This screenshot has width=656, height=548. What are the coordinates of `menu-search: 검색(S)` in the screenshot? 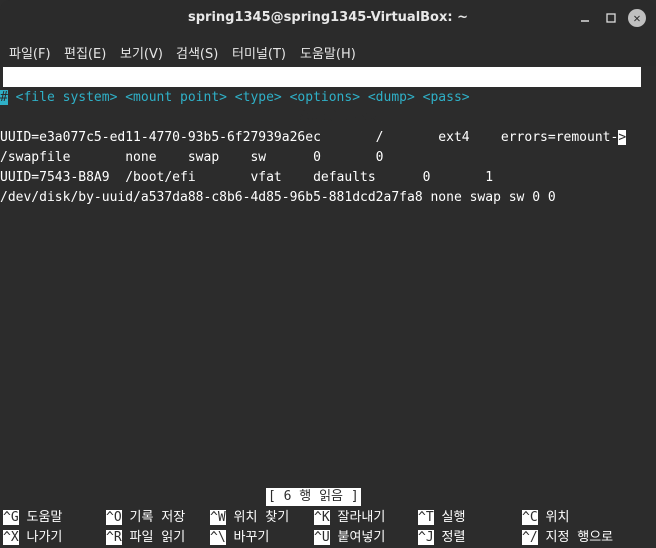 It's located at (197, 52).